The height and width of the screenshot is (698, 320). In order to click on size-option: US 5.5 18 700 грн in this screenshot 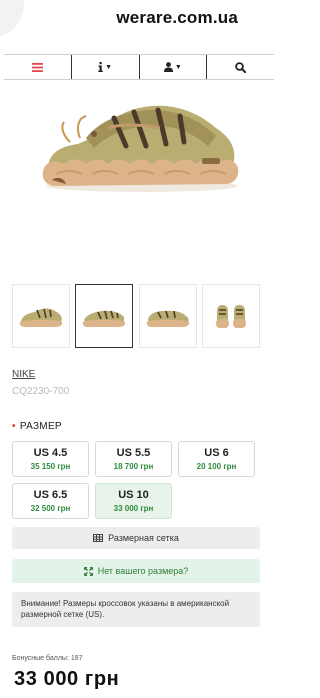, I will do `click(133, 459)`.